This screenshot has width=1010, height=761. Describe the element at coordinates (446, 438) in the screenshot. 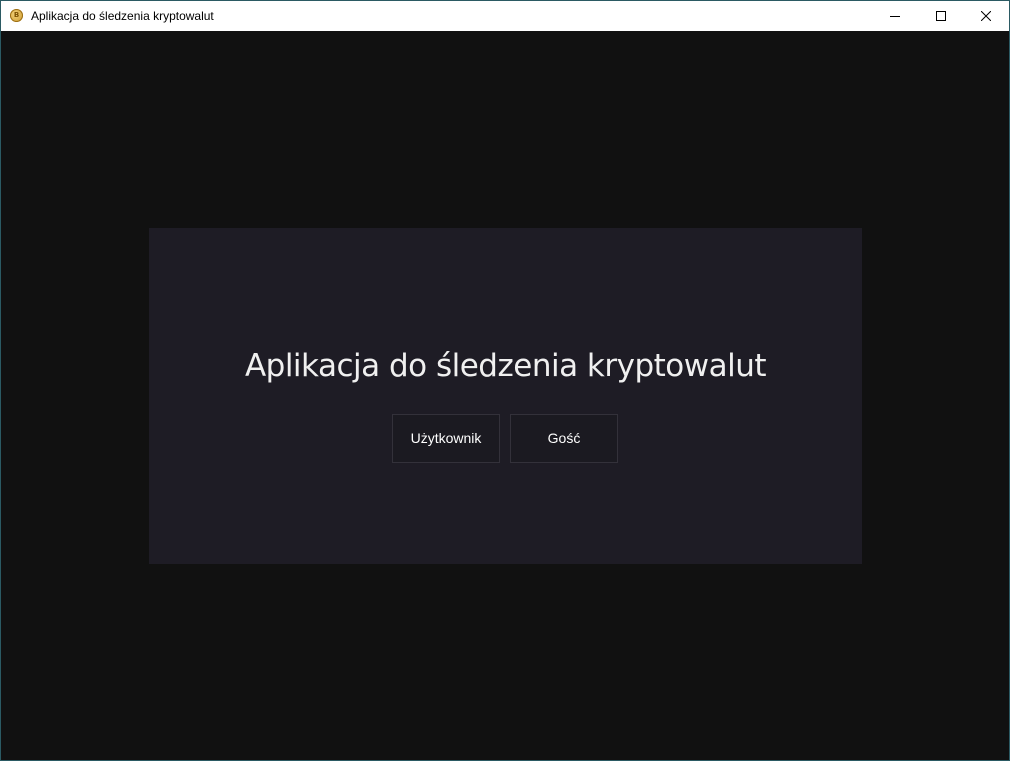

I see `user-button: Użytkownik` at that location.